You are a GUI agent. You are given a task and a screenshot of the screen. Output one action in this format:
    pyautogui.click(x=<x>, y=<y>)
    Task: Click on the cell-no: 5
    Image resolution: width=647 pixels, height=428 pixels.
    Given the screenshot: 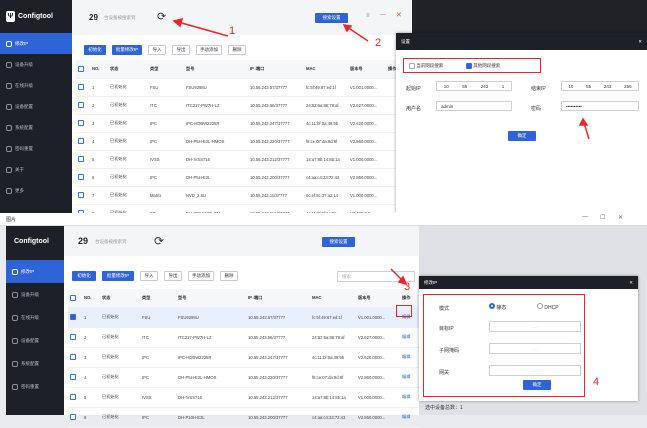 What is the action you would take?
    pyautogui.click(x=91, y=397)
    